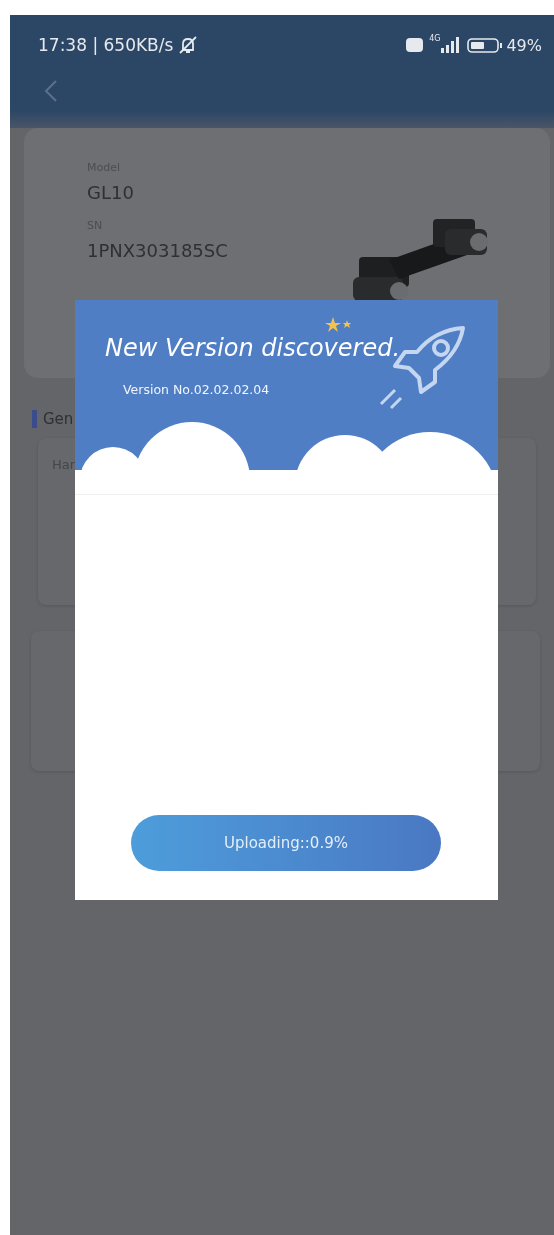 Image resolution: width=554 pixels, height=1235 pixels. What do you see at coordinates (286, 843) in the screenshot?
I see `upload-progress-button: Uploading::0.9%` at bounding box center [286, 843].